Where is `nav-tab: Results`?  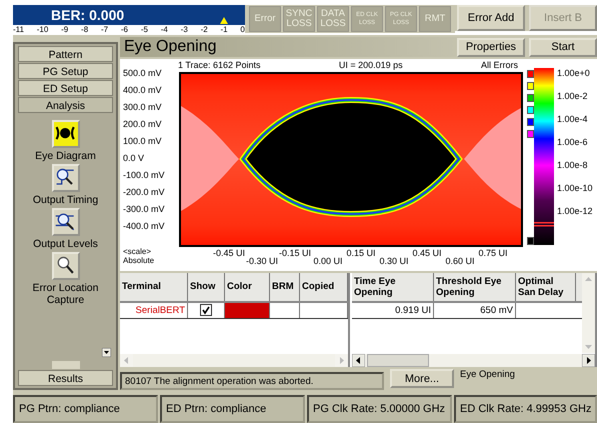
nav-tab: Results is located at coordinates (65, 378).